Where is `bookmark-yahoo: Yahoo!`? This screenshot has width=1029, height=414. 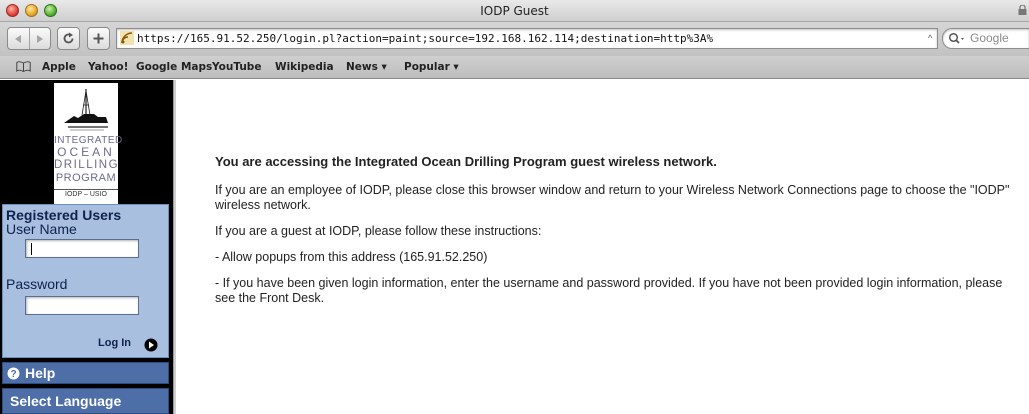 bookmark-yahoo: Yahoo! is located at coordinates (108, 67).